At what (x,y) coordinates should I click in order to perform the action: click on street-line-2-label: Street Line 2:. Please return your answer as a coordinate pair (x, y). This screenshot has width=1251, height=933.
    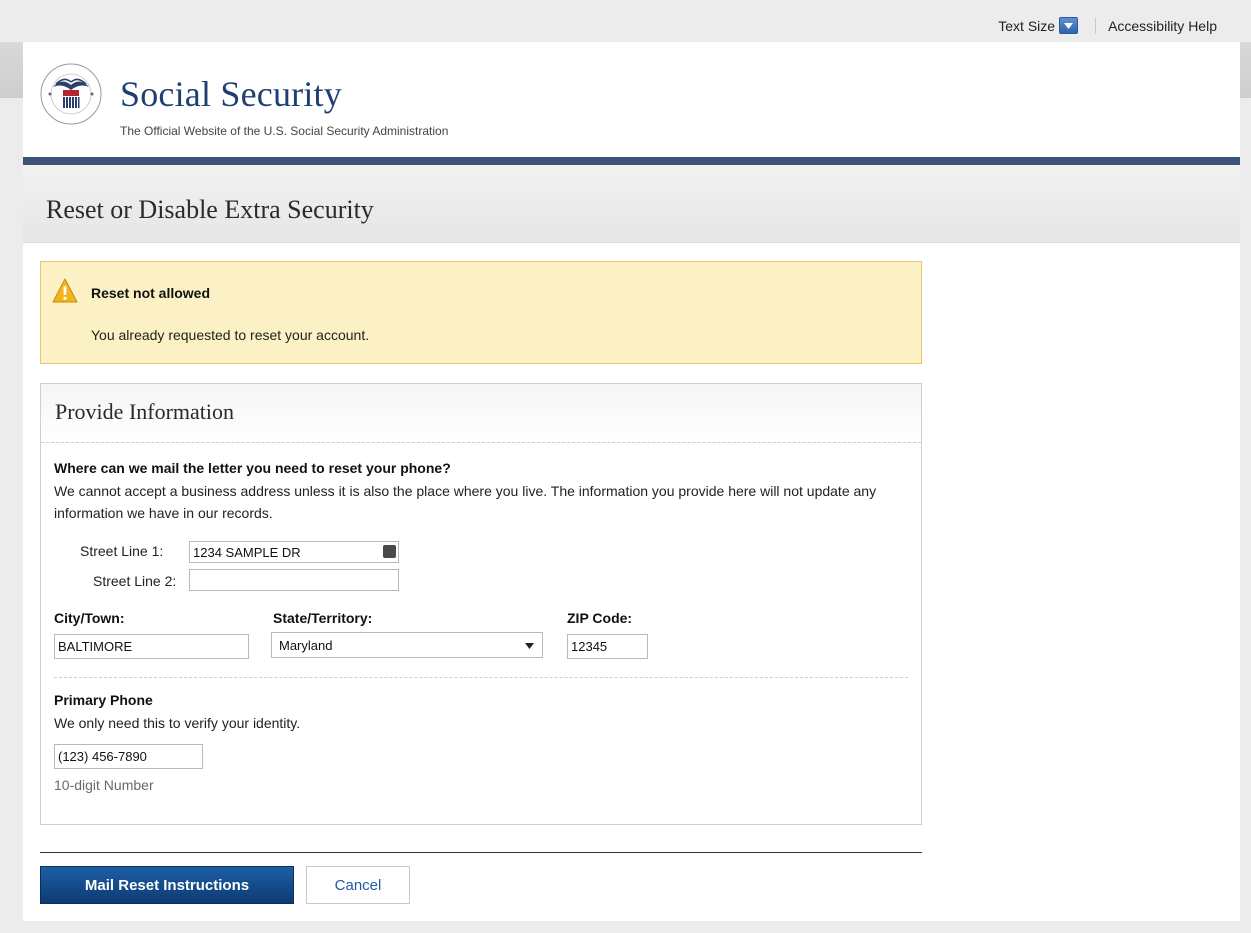
    Looking at the image, I should click on (135, 581).